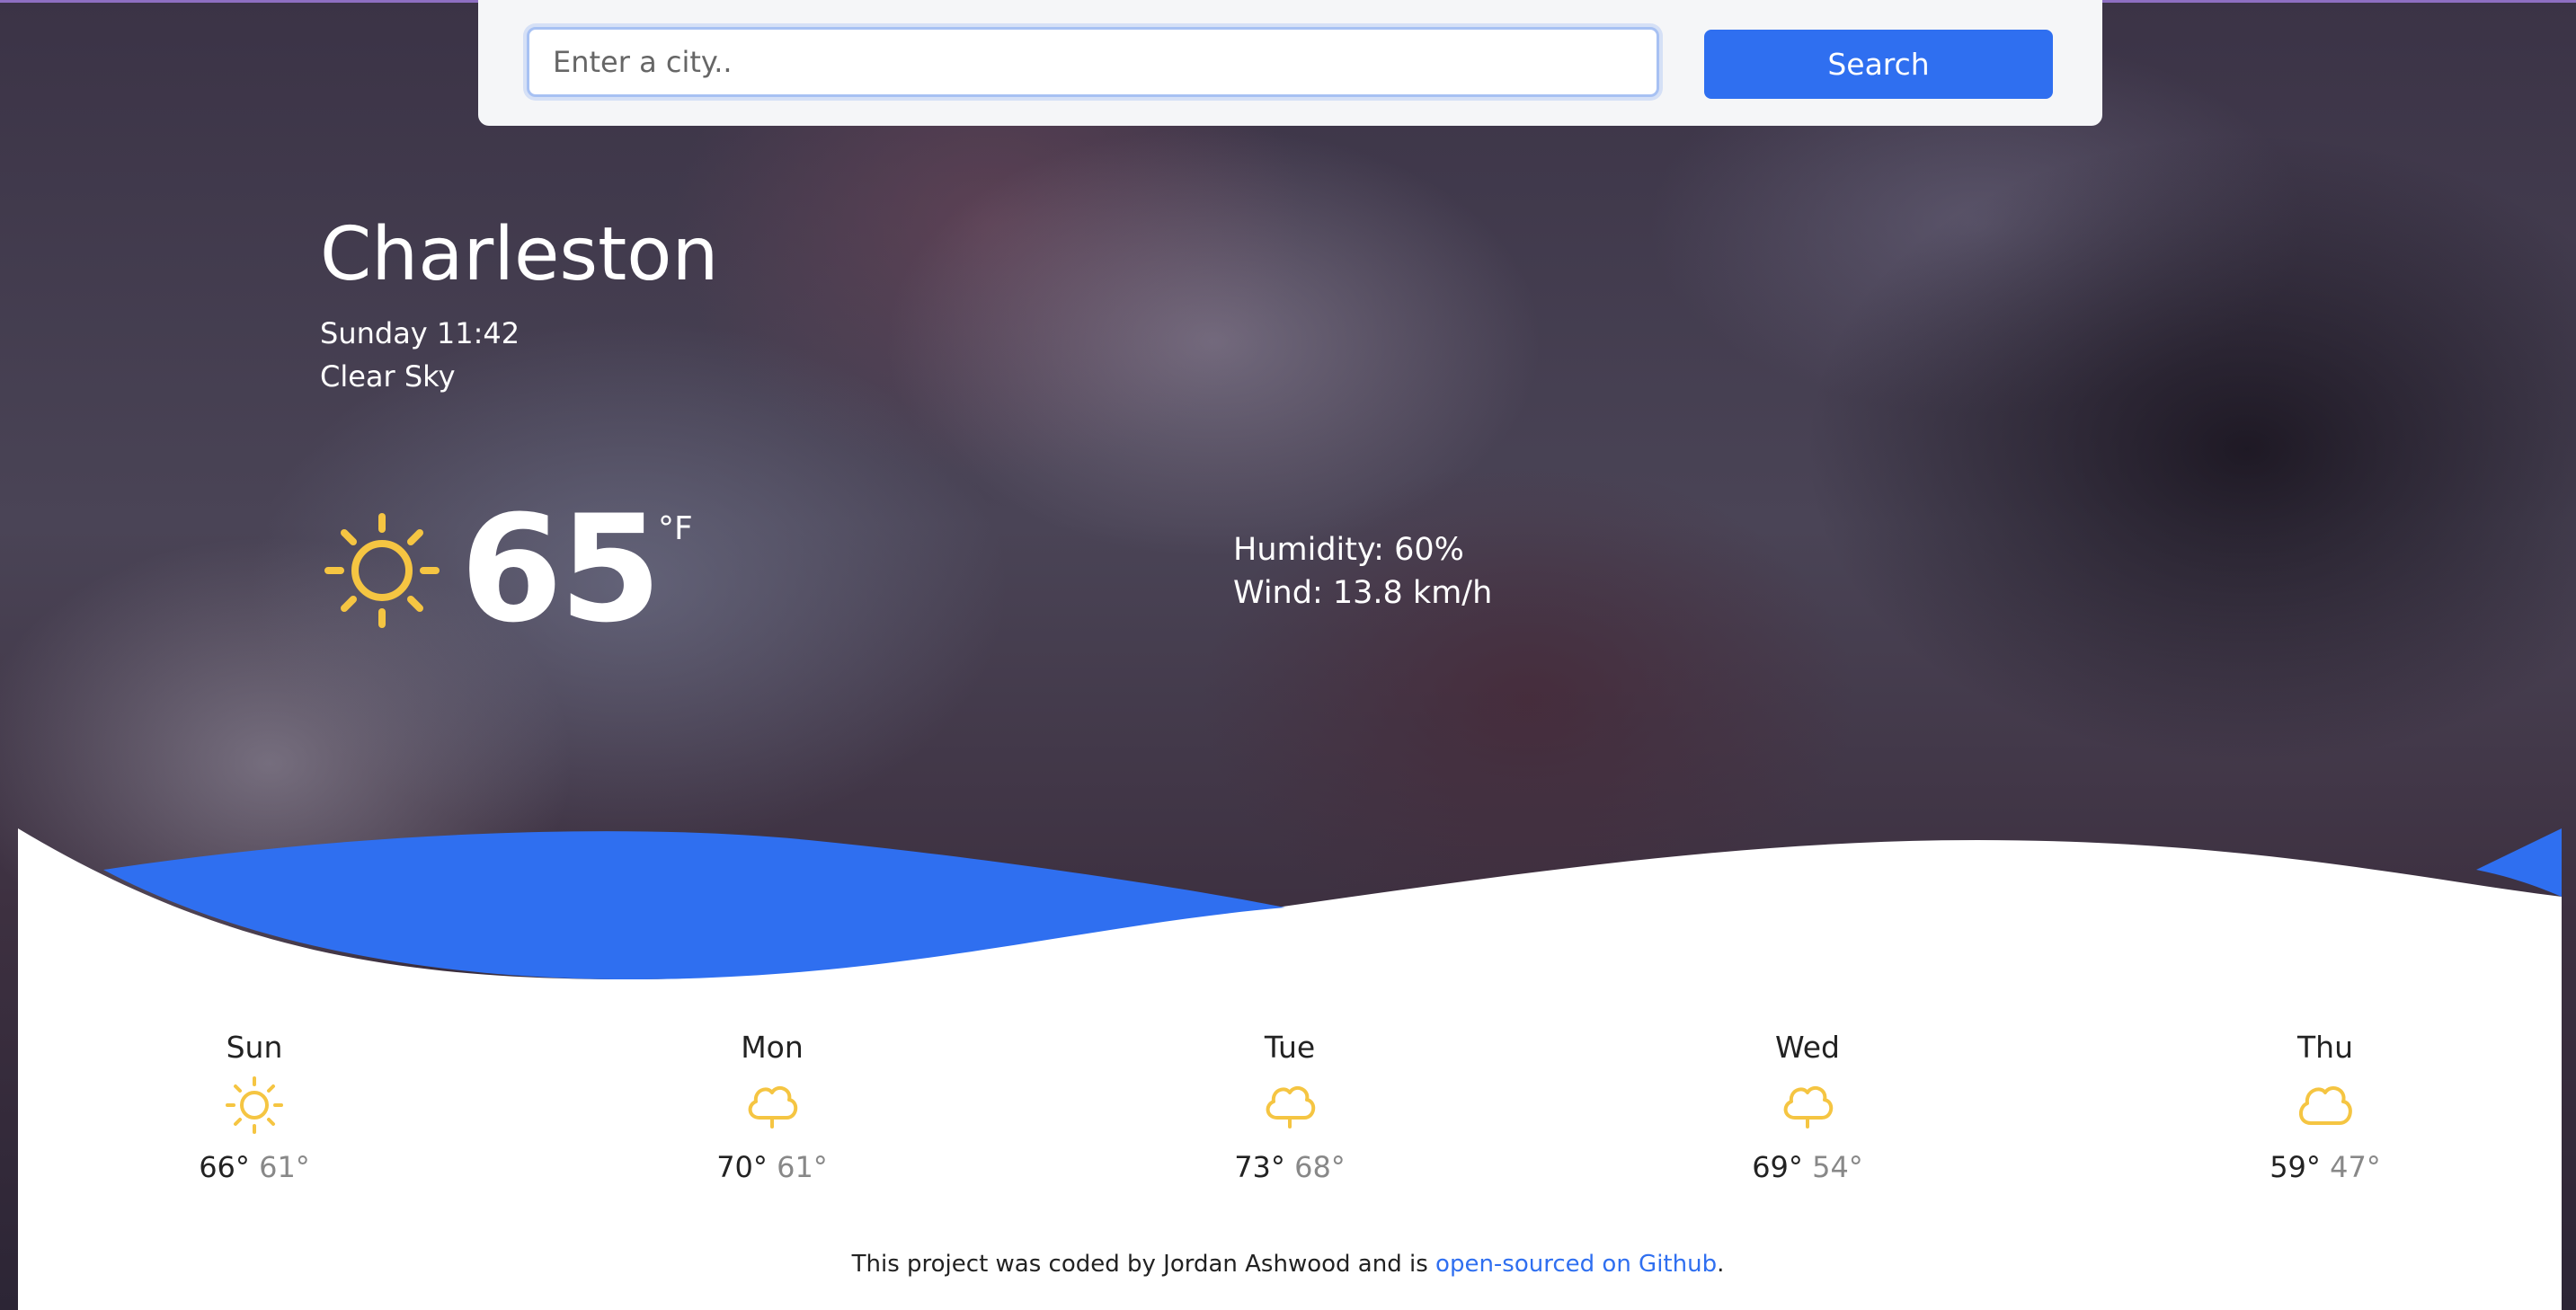 The height and width of the screenshot is (1310, 2576). Describe the element at coordinates (2355, 1167) in the screenshot. I see `forecast-low: 47°` at that location.